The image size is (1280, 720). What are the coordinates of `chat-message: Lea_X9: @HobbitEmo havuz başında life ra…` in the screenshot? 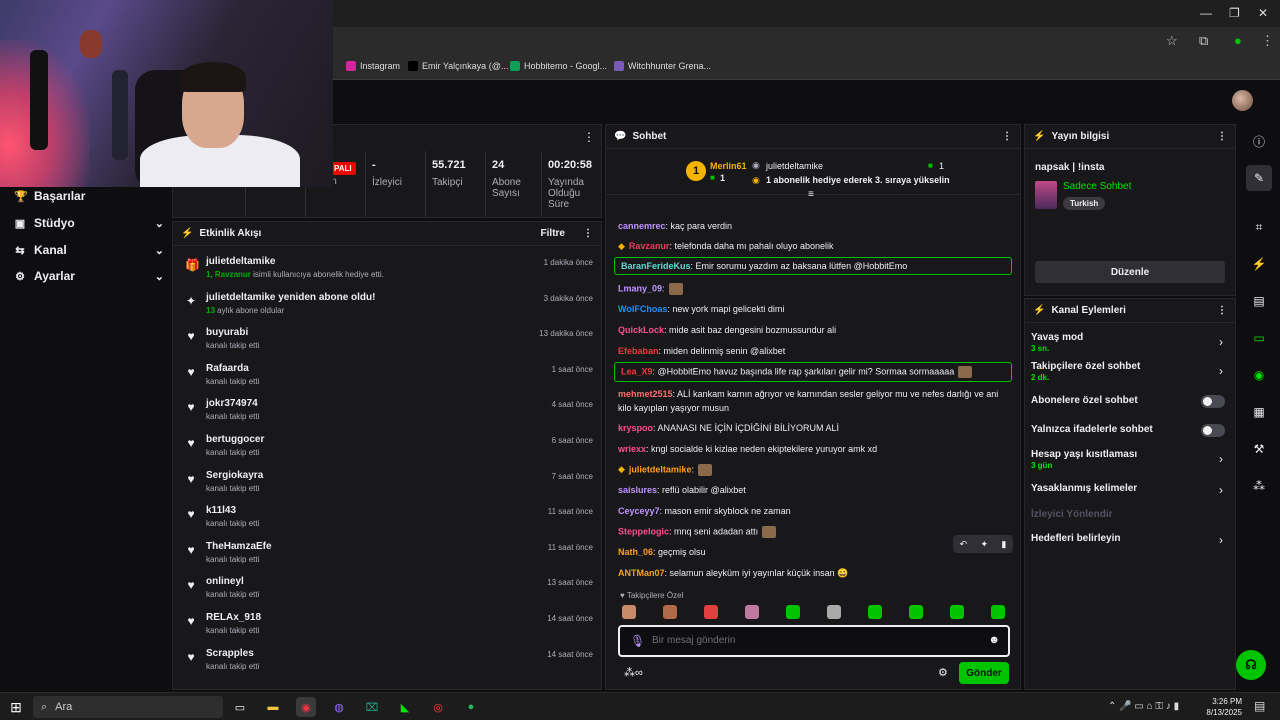 It's located at (813, 372).